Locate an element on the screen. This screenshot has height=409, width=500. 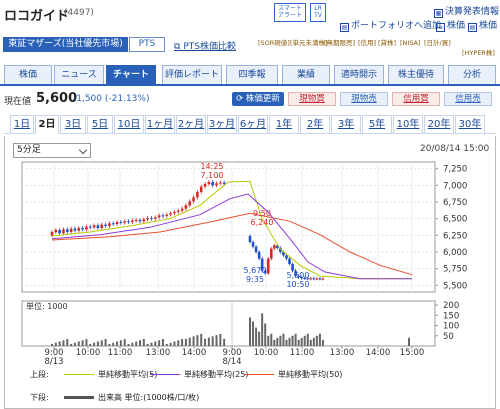
legend-ma25: 単純移動平均(25) is located at coordinates (199, 374).